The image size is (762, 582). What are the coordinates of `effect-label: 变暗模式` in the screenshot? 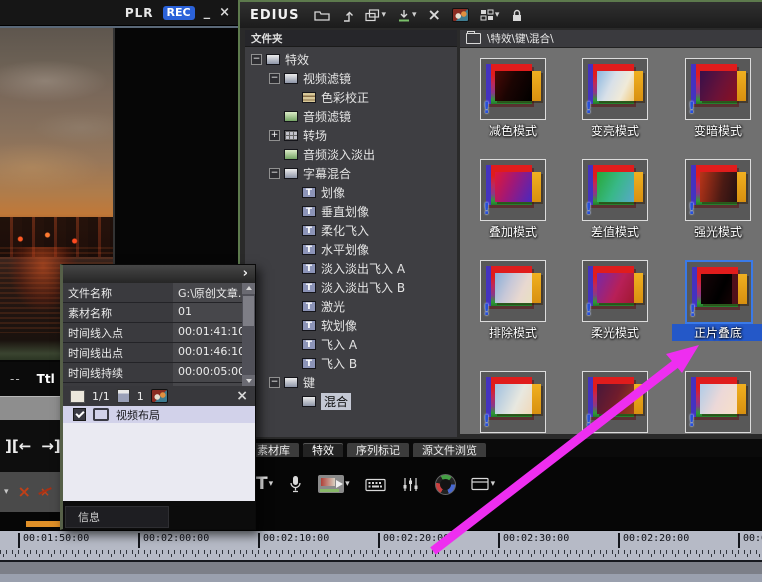 It's located at (717, 130).